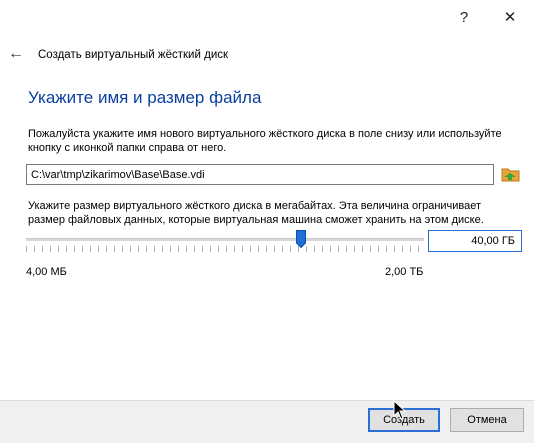 This screenshot has width=534, height=443. I want to click on page-heading: Укажите имя и размер файла, so click(145, 97).